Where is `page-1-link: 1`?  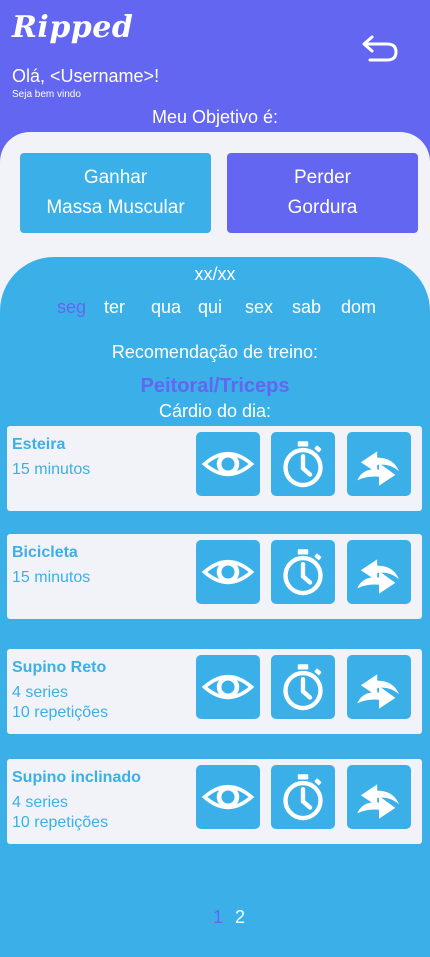
page-1-link: 1 is located at coordinates (218, 917).